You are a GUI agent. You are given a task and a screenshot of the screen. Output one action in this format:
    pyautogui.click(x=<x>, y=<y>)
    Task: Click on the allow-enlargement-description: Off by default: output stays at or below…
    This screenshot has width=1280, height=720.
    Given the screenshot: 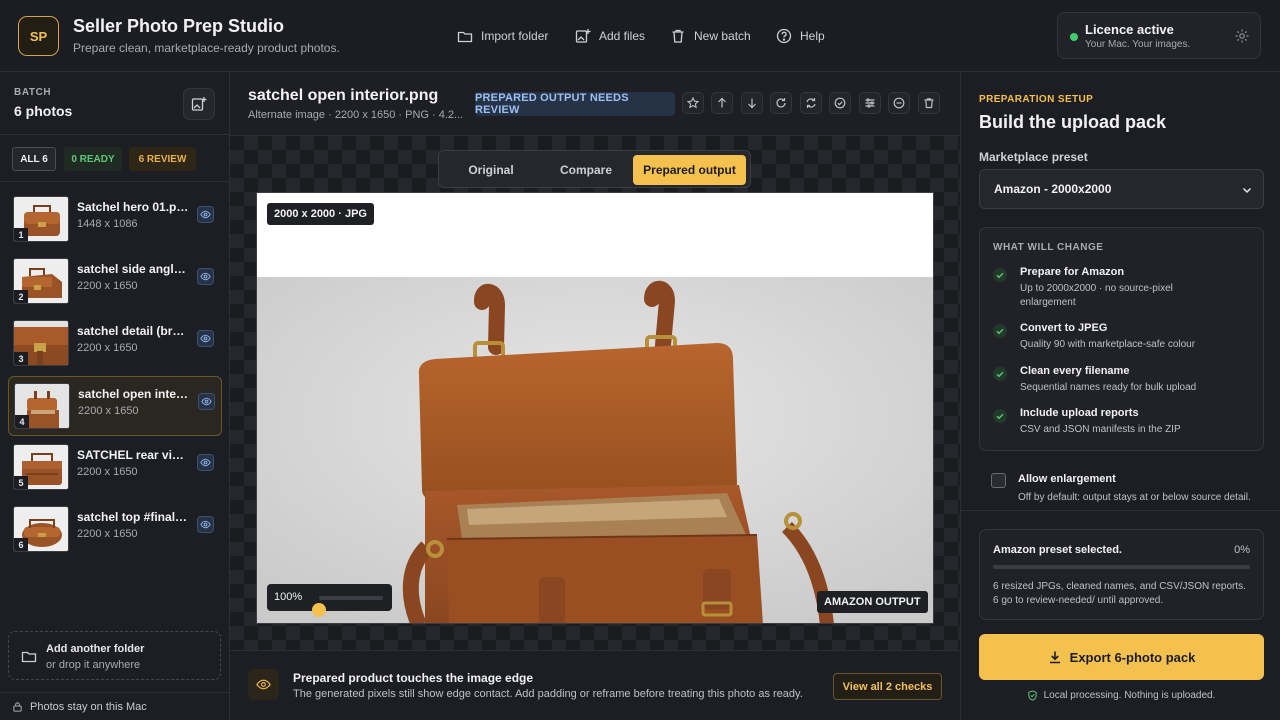 What is the action you would take?
    pyautogui.click(x=1134, y=497)
    